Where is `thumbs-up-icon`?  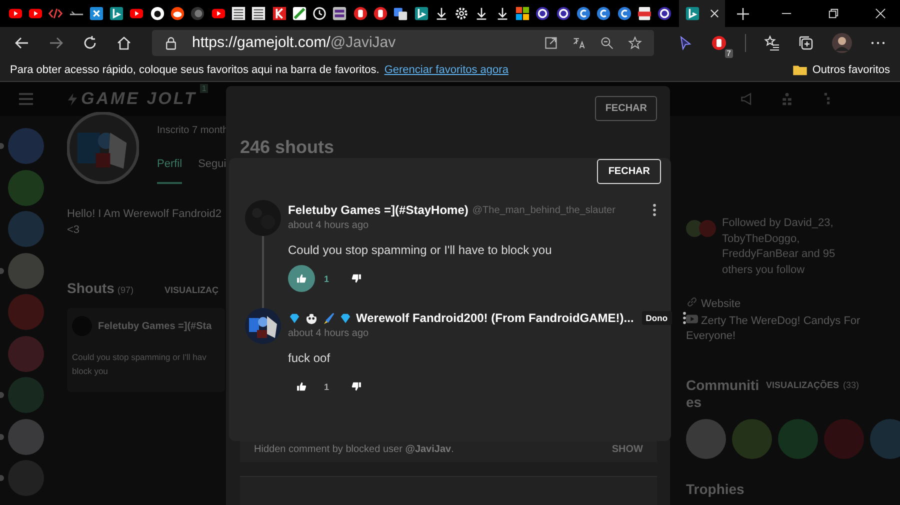
thumbs-up-icon is located at coordinates (301, 386).